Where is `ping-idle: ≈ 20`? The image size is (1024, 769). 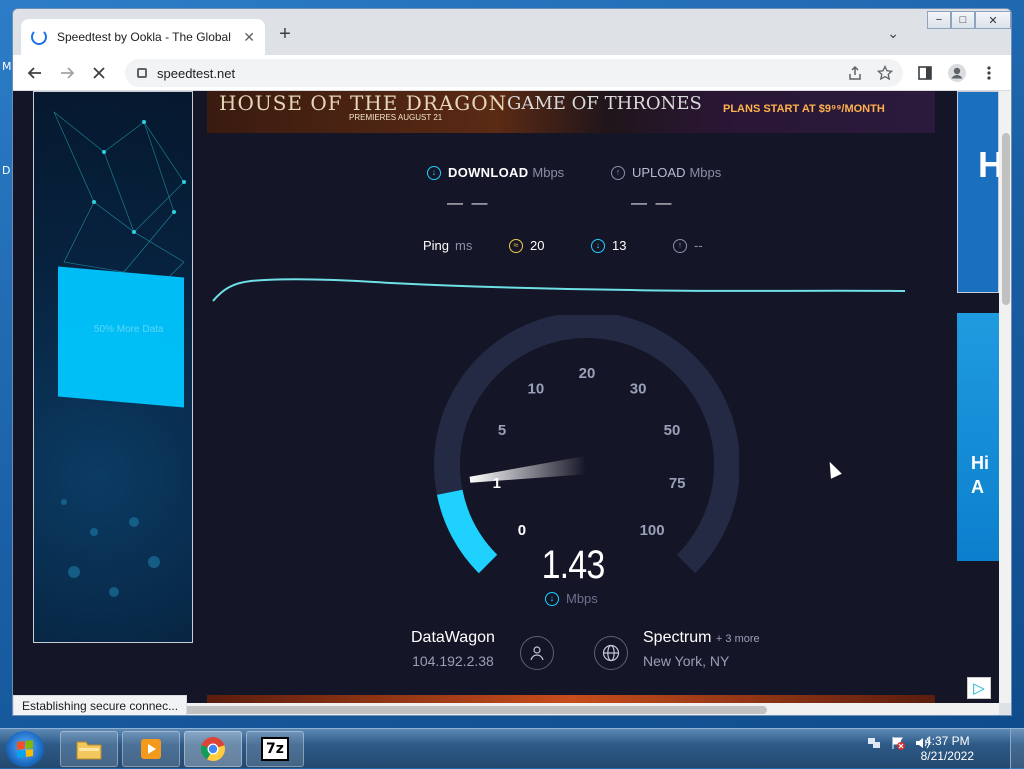 ping-idle: ≈ 20 is located at coordinates (526, 245).